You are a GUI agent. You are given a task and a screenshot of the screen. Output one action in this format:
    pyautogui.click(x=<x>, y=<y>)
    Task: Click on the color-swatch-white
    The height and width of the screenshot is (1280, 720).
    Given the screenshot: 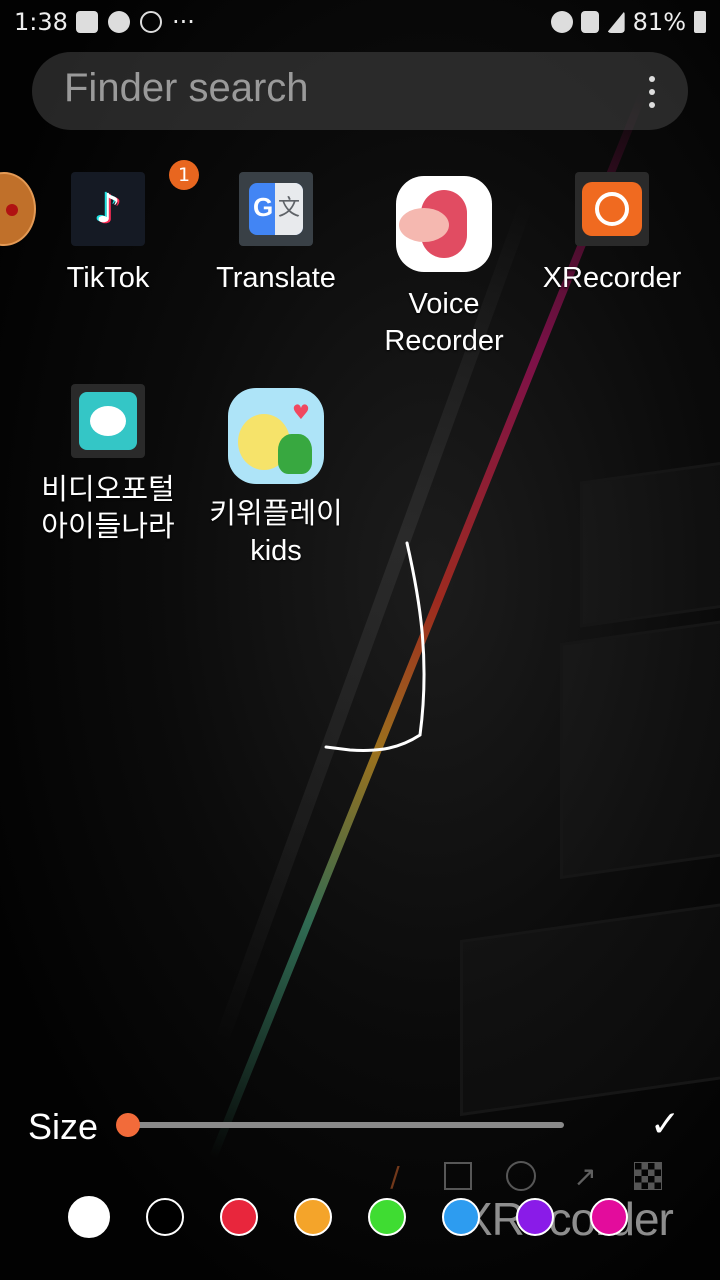 What is the action you would take?
    pyautogui.click(x=89, y=1217)
    